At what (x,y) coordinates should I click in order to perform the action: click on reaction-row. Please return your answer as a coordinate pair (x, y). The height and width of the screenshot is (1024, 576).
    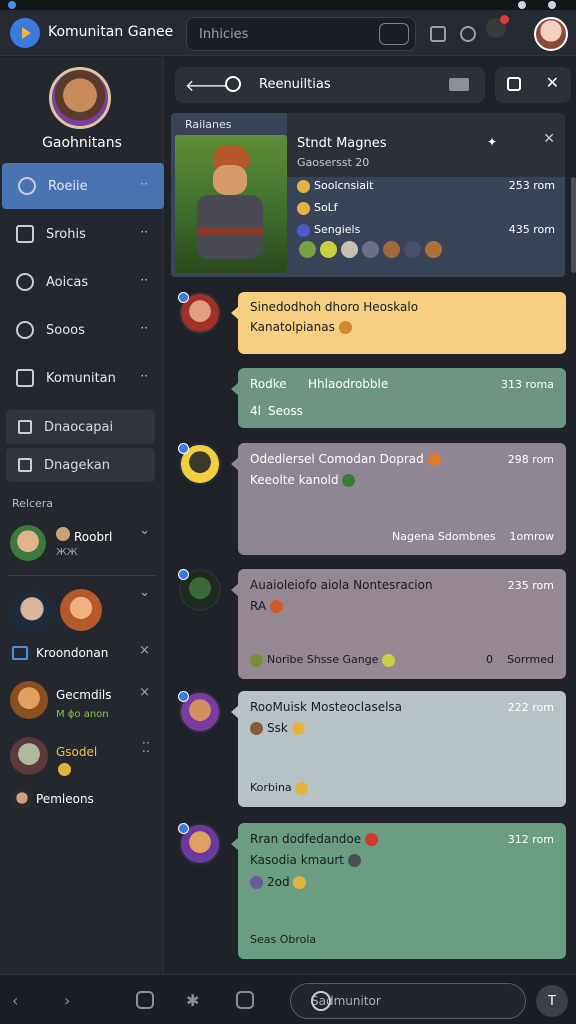
    Looking at the image, I should click on (372, 251).